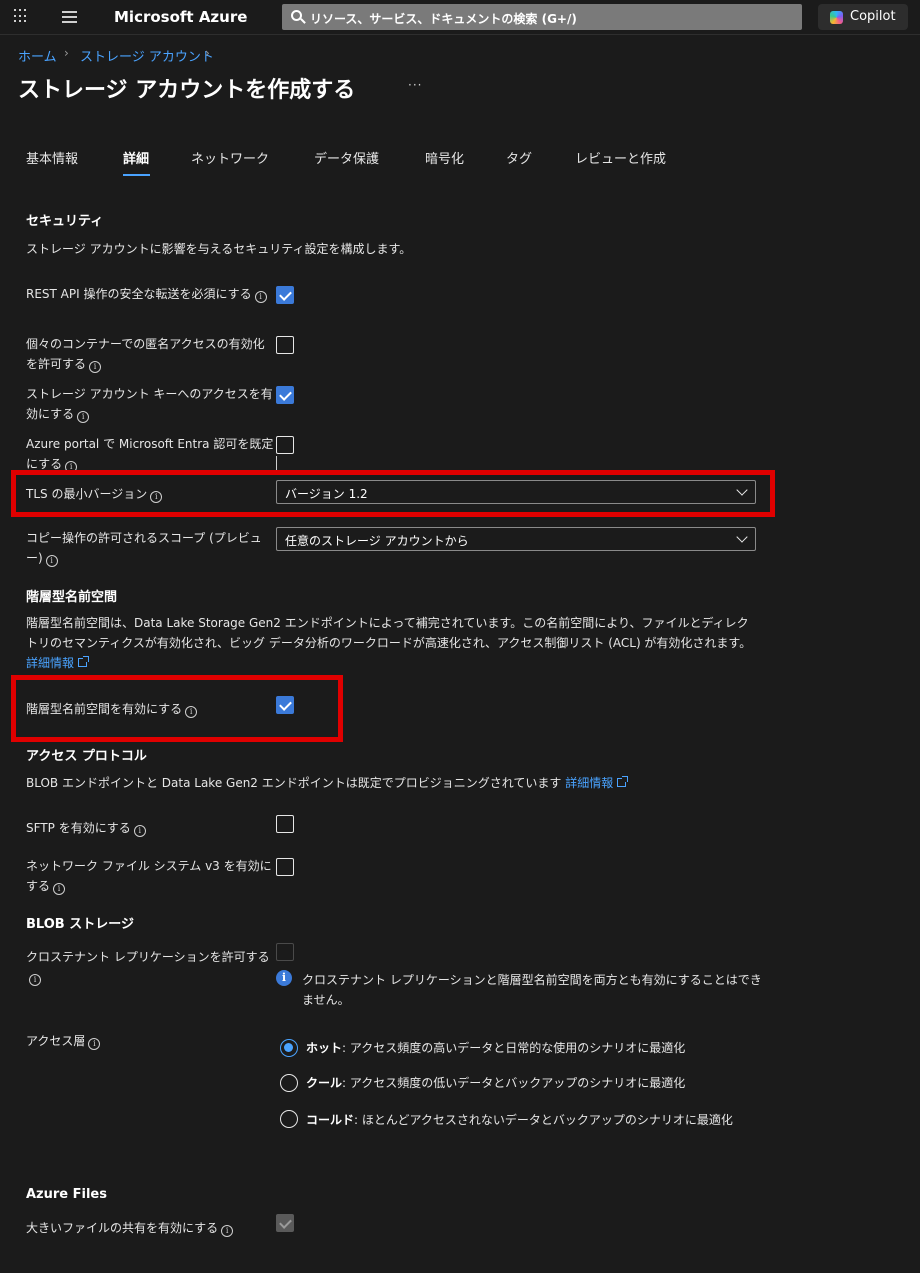 This screenshot has width=920, height=1273. I want to click on hns-enable-label: 階層型名前空間を有効にする i, so click(151, 709).